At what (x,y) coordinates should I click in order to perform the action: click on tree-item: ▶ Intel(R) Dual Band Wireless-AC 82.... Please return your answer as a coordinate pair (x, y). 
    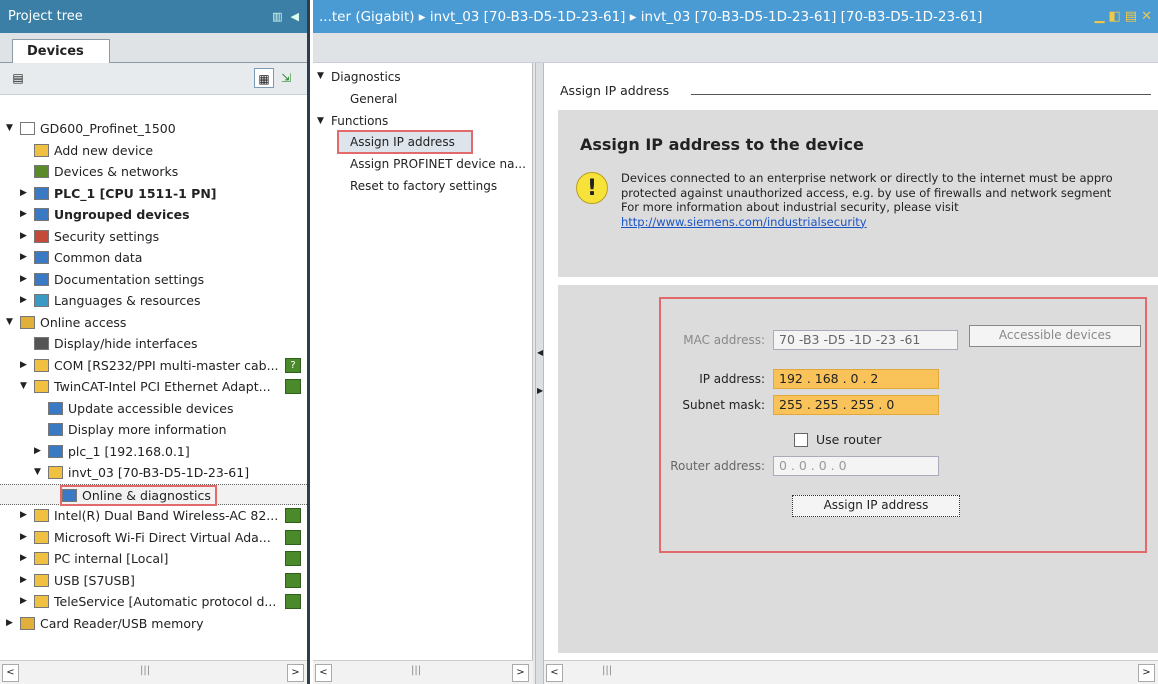
    Looking at the image, I should click on (153, 516).